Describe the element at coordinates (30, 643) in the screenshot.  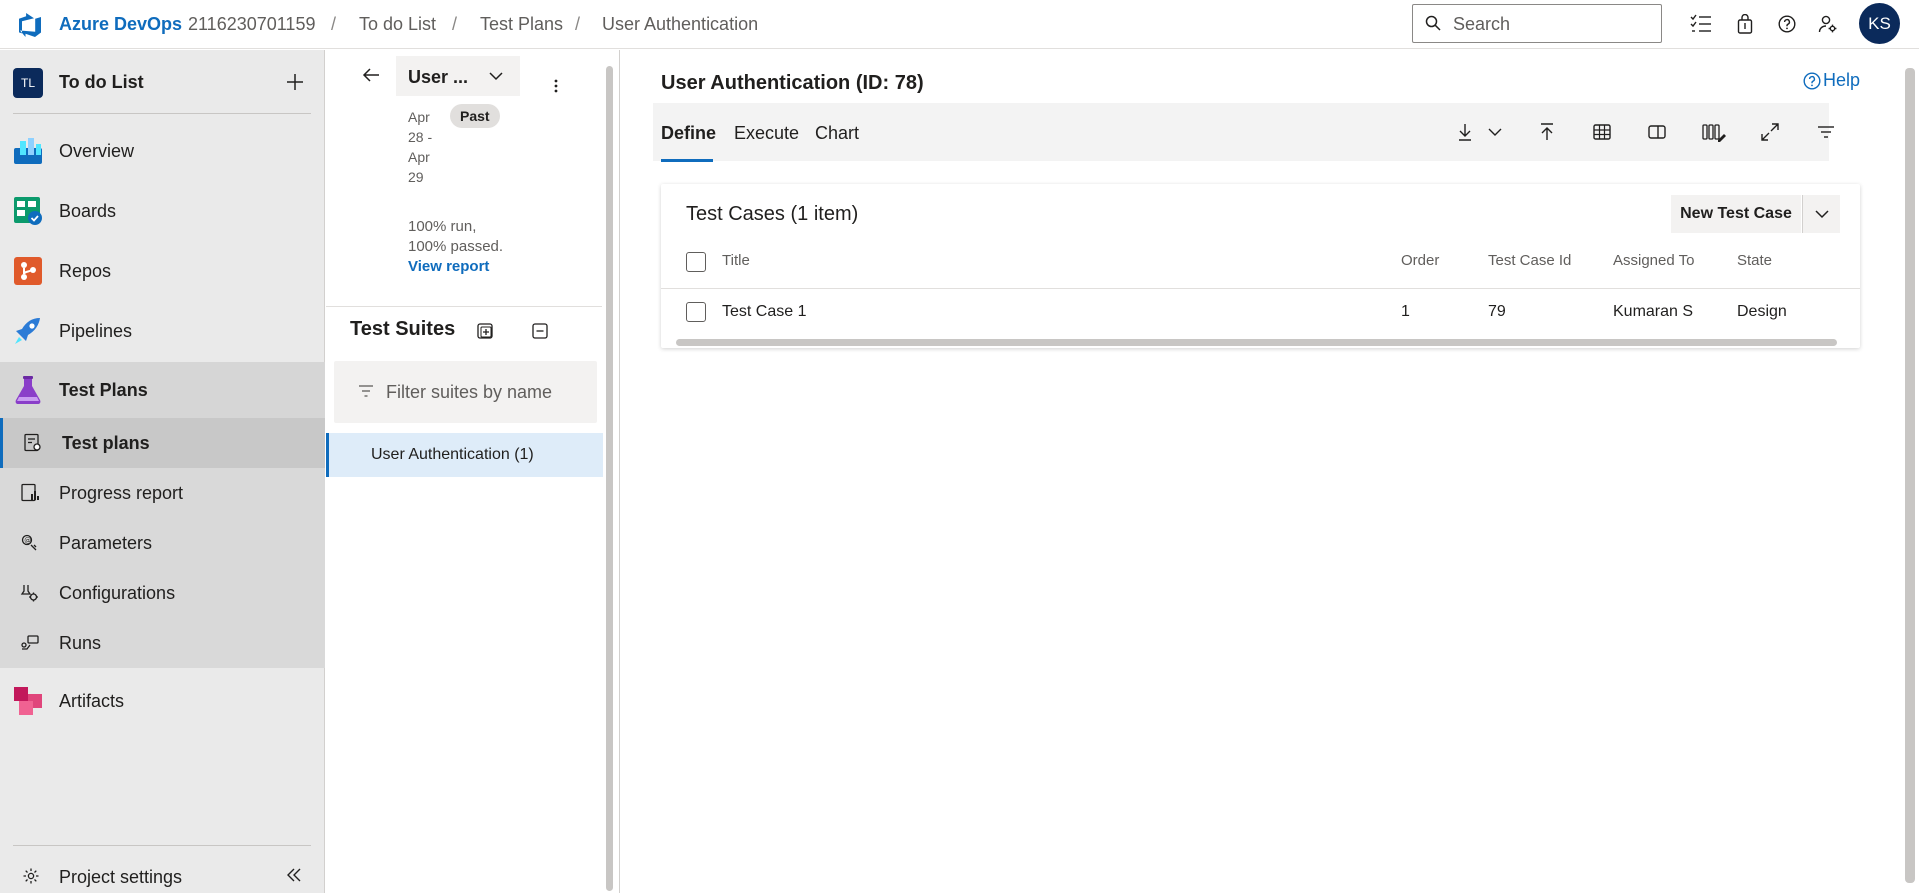
I see `runs-icon` at that location.